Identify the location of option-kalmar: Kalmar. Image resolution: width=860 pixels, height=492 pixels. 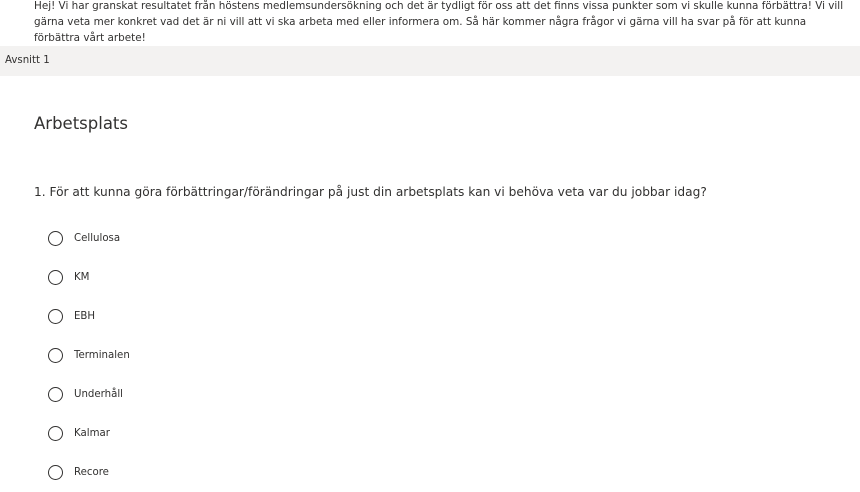
(89, 433).